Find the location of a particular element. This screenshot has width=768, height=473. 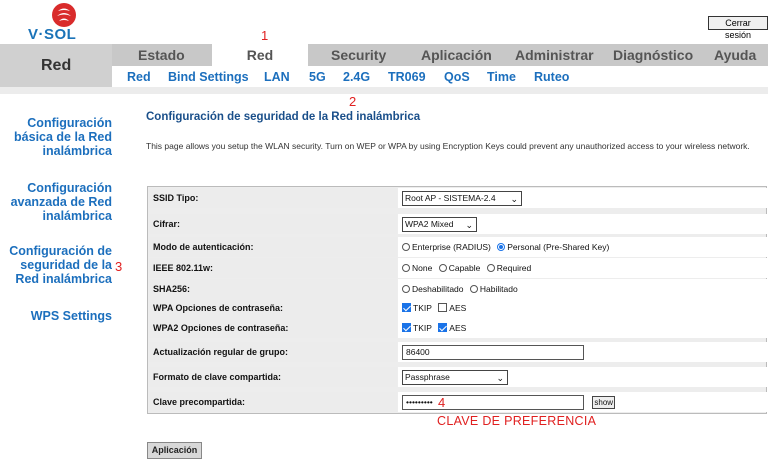

cipher-value: WPA2 Mixed is located at coordinates (429, 224).